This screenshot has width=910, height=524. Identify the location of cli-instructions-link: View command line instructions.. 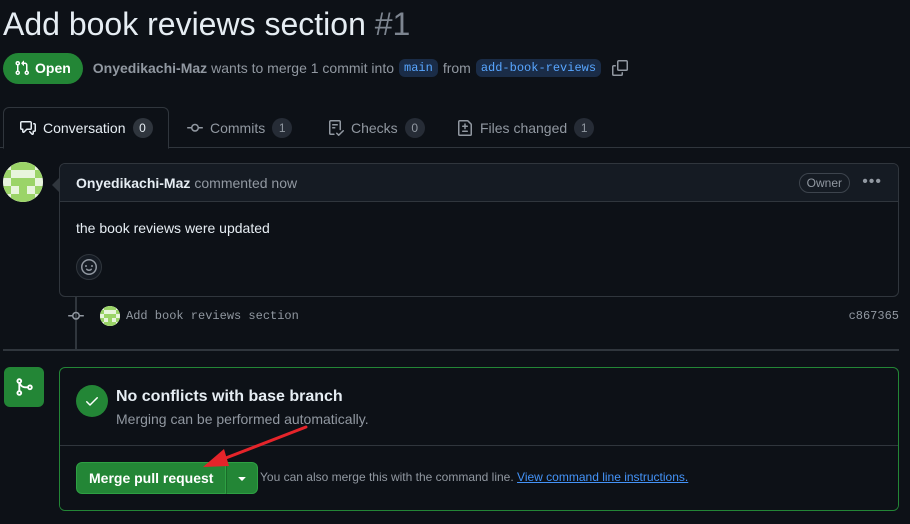
(602, 477).